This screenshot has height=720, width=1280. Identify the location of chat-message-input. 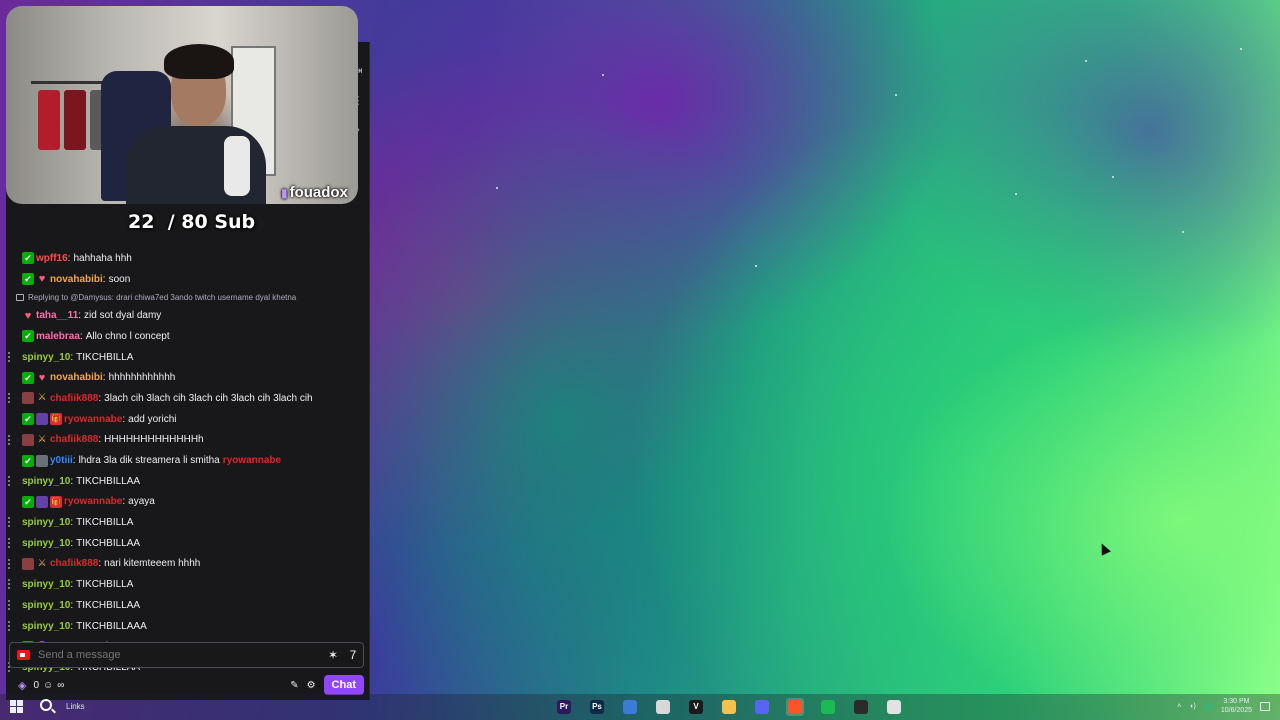
(180, 655).